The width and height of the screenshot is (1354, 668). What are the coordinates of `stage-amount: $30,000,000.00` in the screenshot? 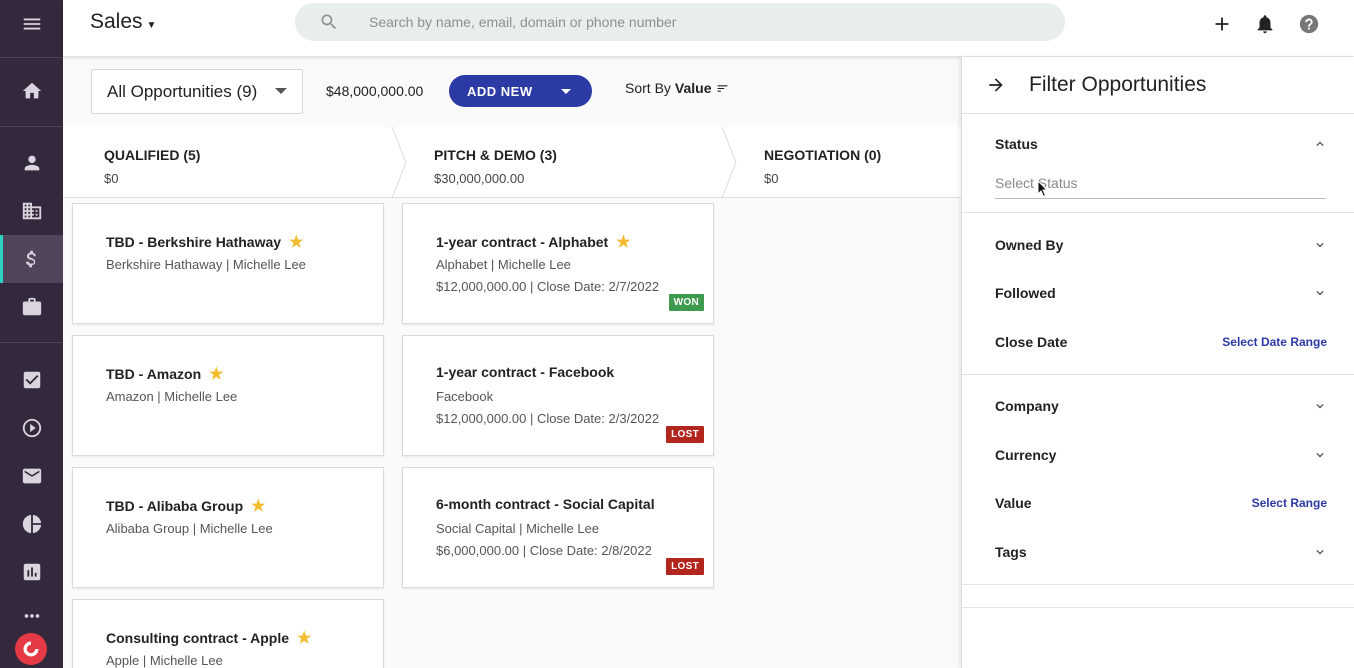 It's located at (479, 178).